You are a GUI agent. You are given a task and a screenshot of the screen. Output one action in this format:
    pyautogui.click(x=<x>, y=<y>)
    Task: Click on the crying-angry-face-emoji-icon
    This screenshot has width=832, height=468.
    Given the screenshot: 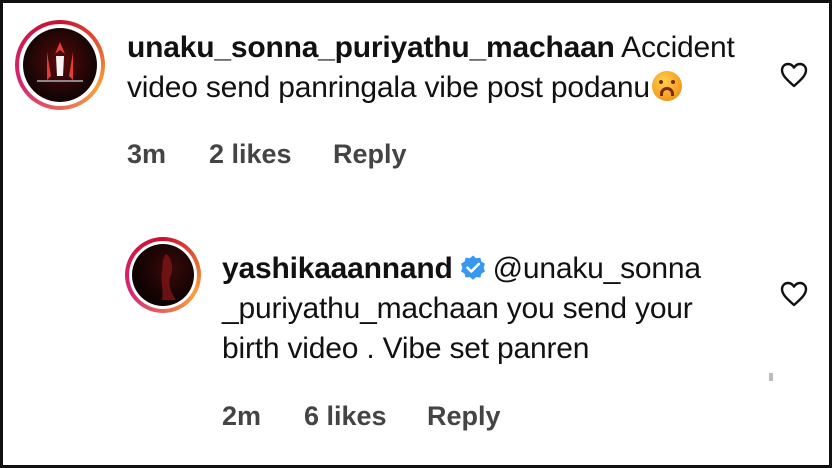 What is the action you would take?
    pyautogui.click(x=666, y=86)
    